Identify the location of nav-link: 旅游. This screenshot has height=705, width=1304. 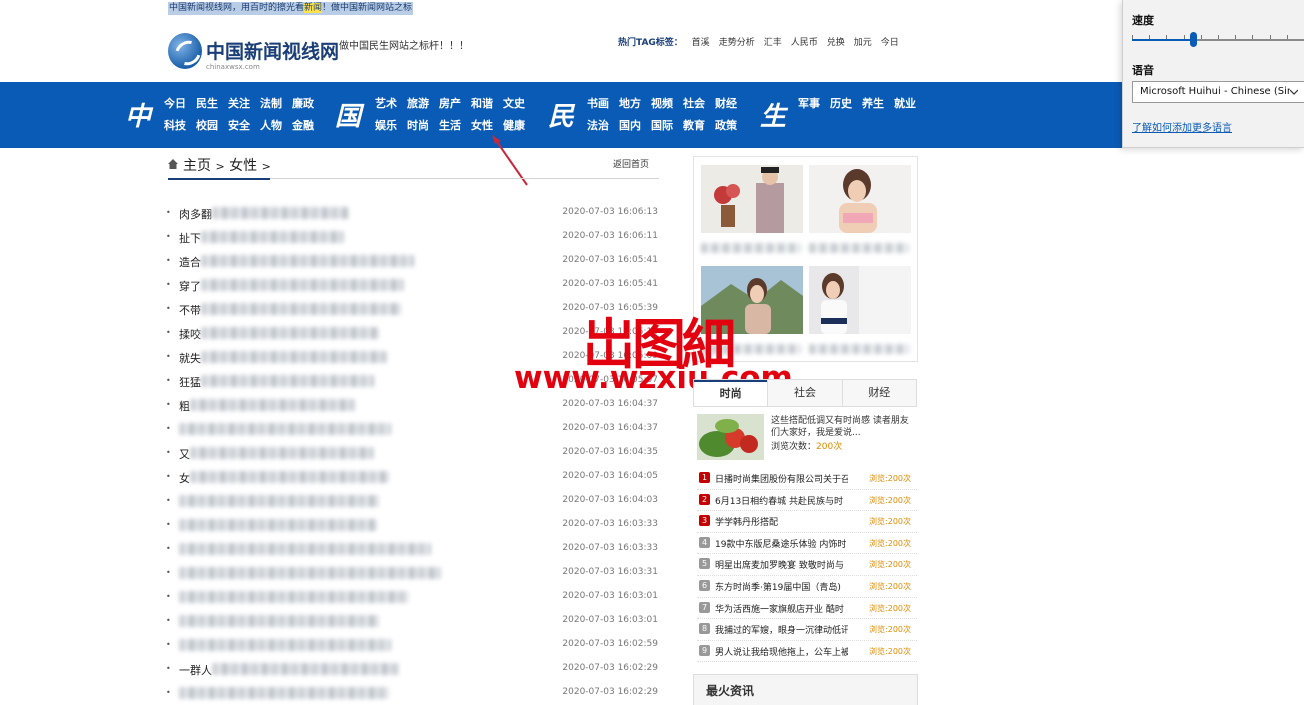
(423, 103).